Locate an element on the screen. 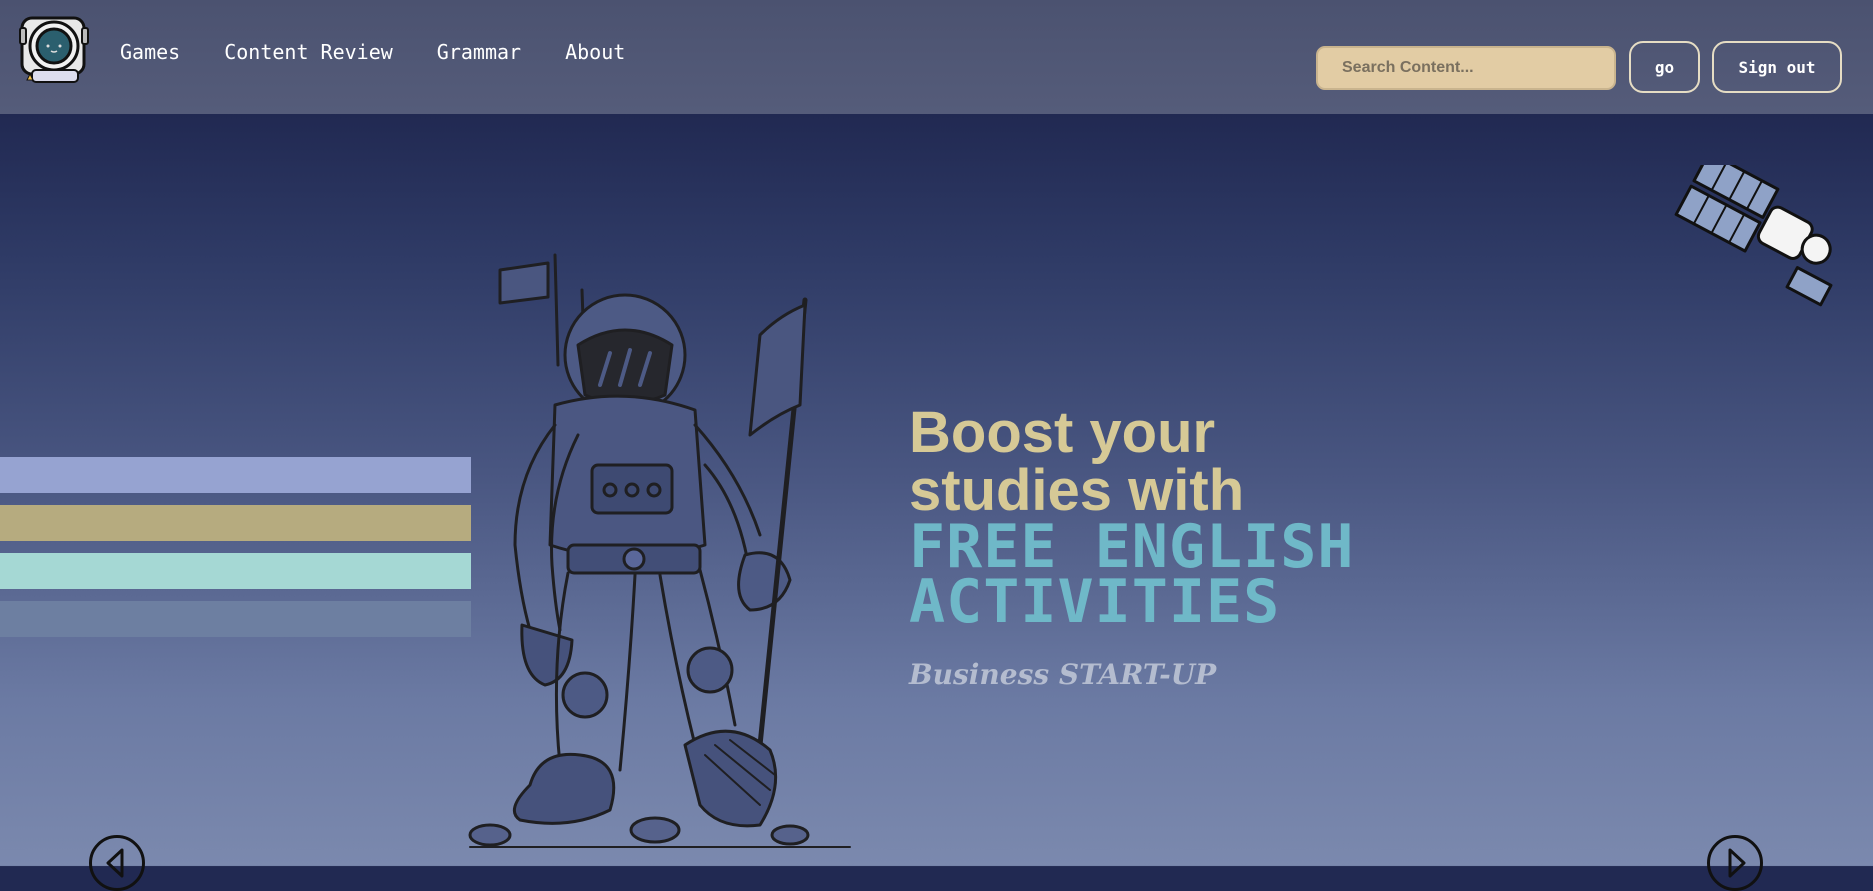 This screenshot has width=1873, height=891. decor-stripe-lavender is located at coordinates (235, 475).